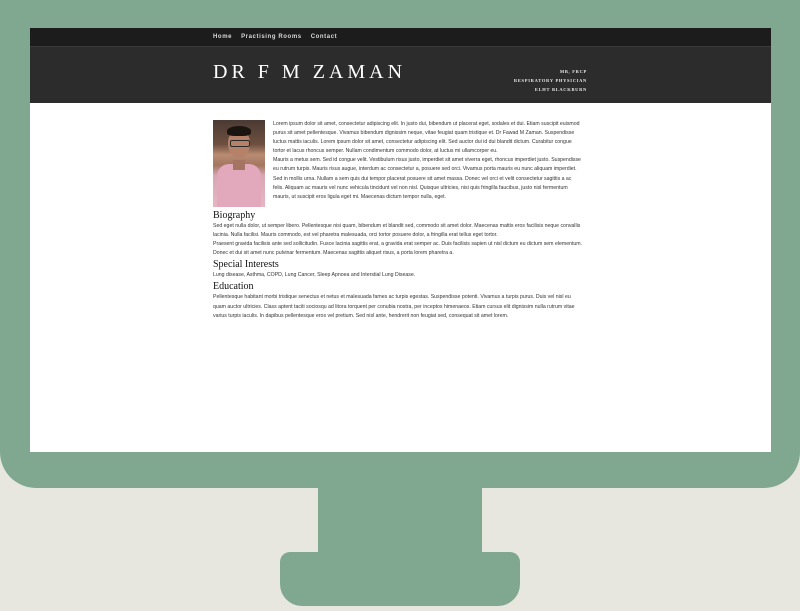  Describe the element at coordinates (573, 71) in the screenshot. I see `credential-qualifications: MB, FRCP` at that location.